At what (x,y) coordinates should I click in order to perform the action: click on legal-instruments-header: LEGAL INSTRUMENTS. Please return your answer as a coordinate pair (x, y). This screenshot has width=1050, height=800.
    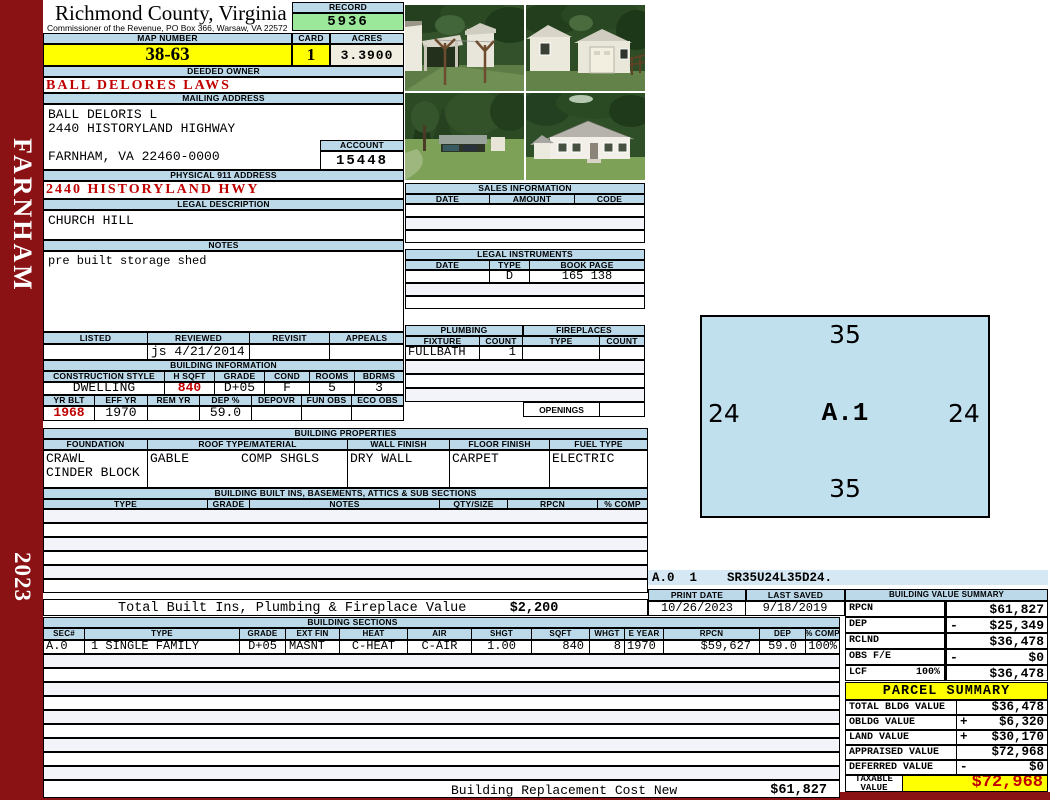
    Looking at the image, I should click on (525, 254).